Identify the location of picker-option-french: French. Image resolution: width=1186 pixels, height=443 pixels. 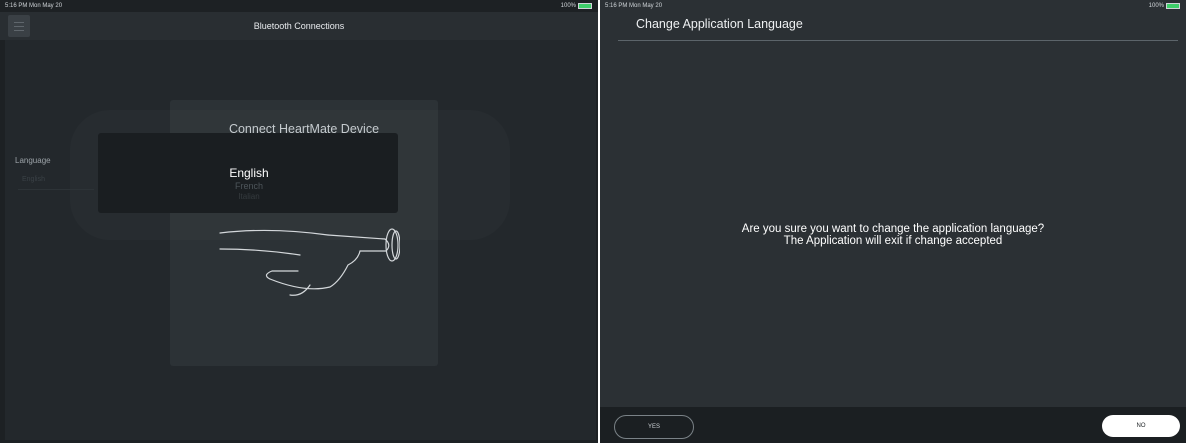
(248, 186).